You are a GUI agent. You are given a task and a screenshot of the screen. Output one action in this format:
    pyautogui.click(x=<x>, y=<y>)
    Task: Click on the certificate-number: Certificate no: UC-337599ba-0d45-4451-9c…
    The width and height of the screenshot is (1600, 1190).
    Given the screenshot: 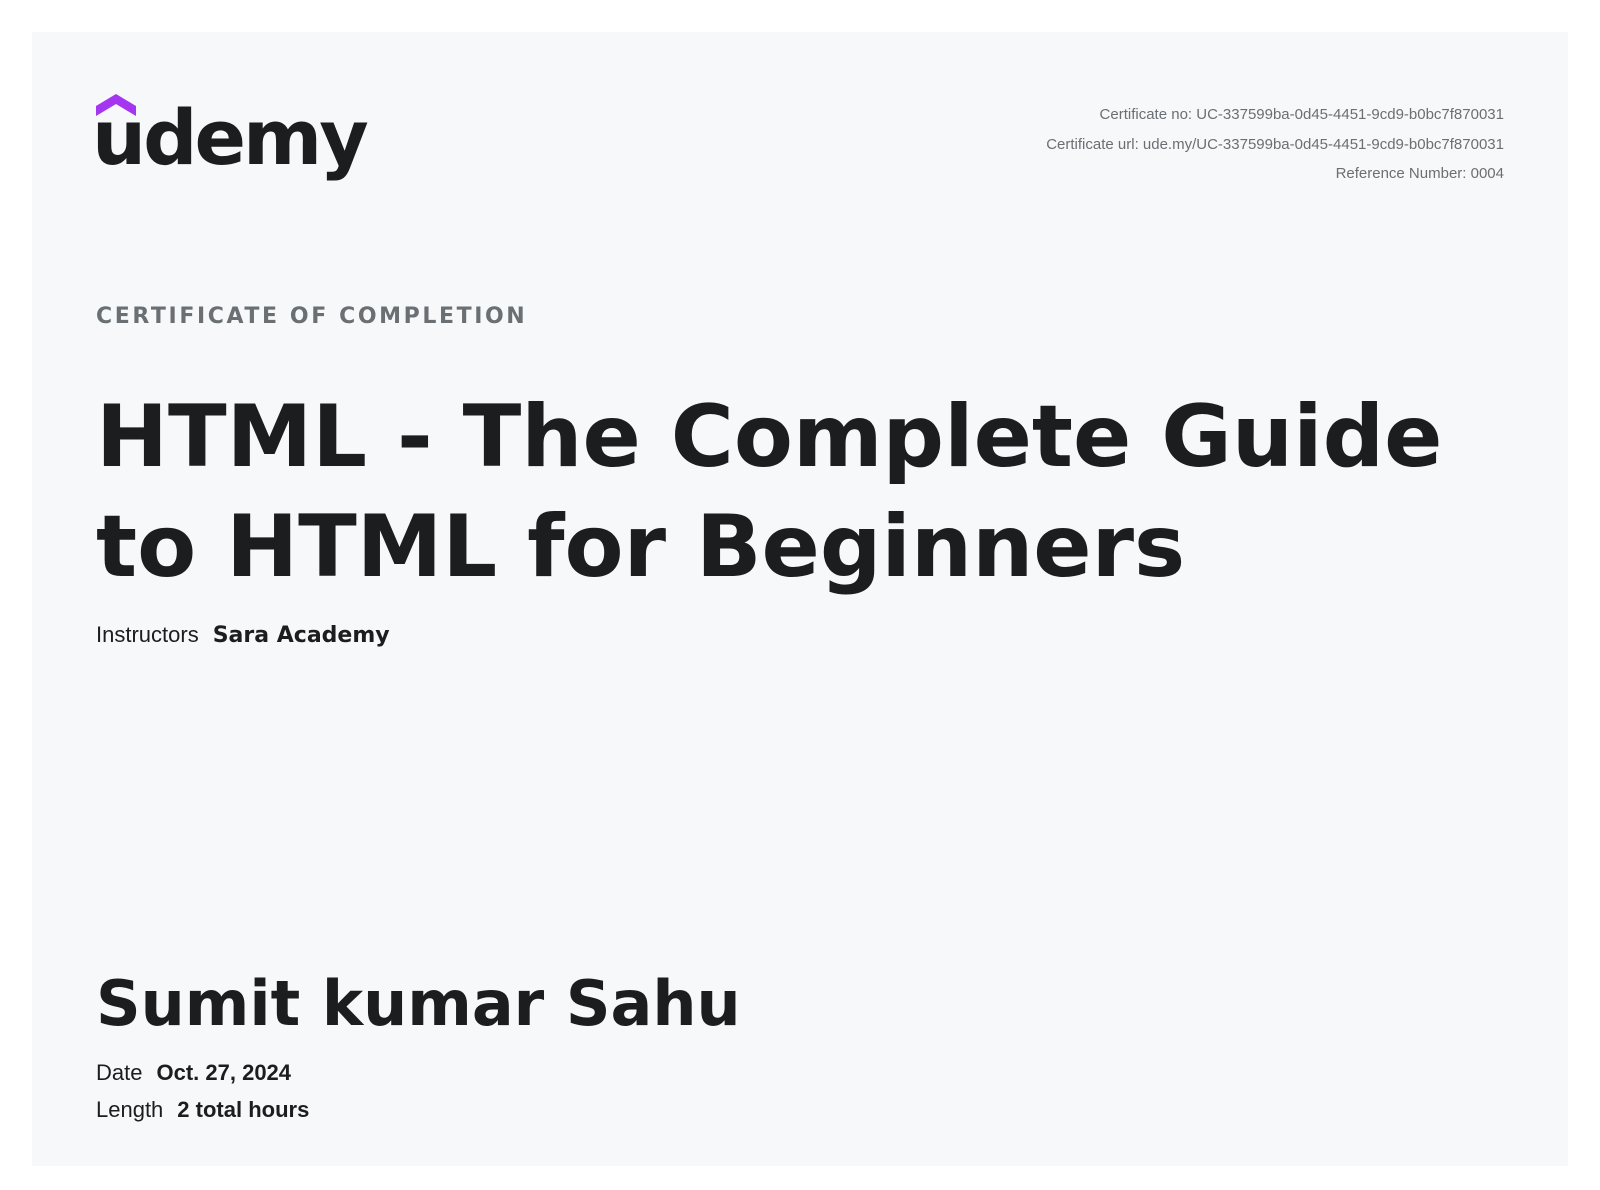 What is the action you would take?
    pyautogui.click(x=1301, y=114)
    